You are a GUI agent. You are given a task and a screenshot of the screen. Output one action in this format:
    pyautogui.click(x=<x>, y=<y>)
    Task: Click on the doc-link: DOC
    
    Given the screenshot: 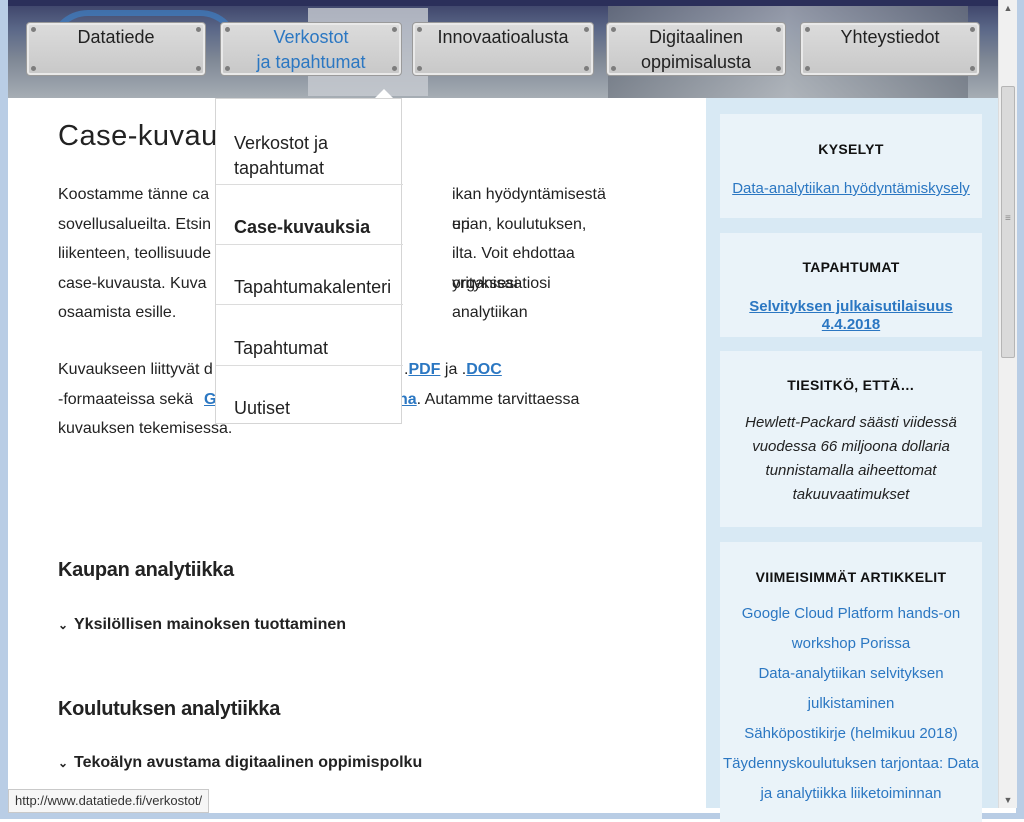 What is the action you would take?
    pyautogui.click(x=484, y=369)
    